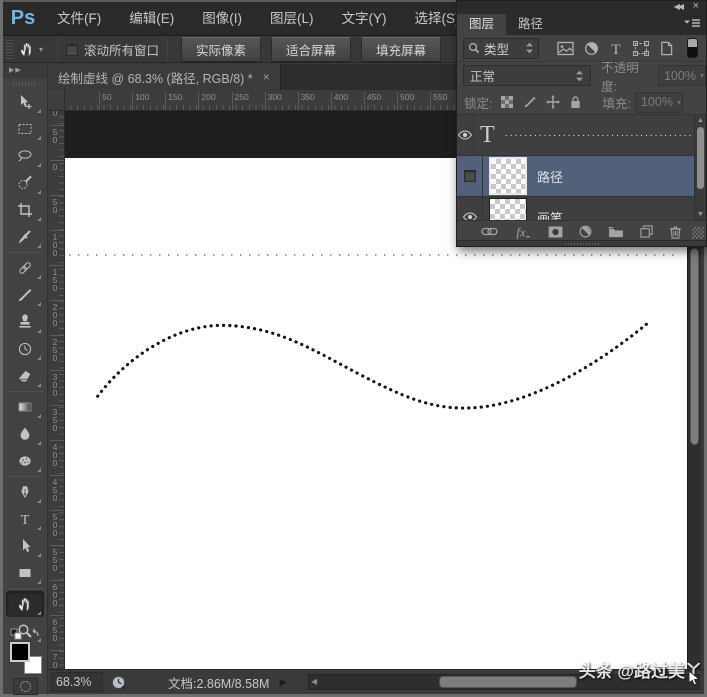  What do you see at coordinates (508, 682) in the screenshot?
I see `horizontal-scrollbar-thumb` at bounding box center [508, 682].